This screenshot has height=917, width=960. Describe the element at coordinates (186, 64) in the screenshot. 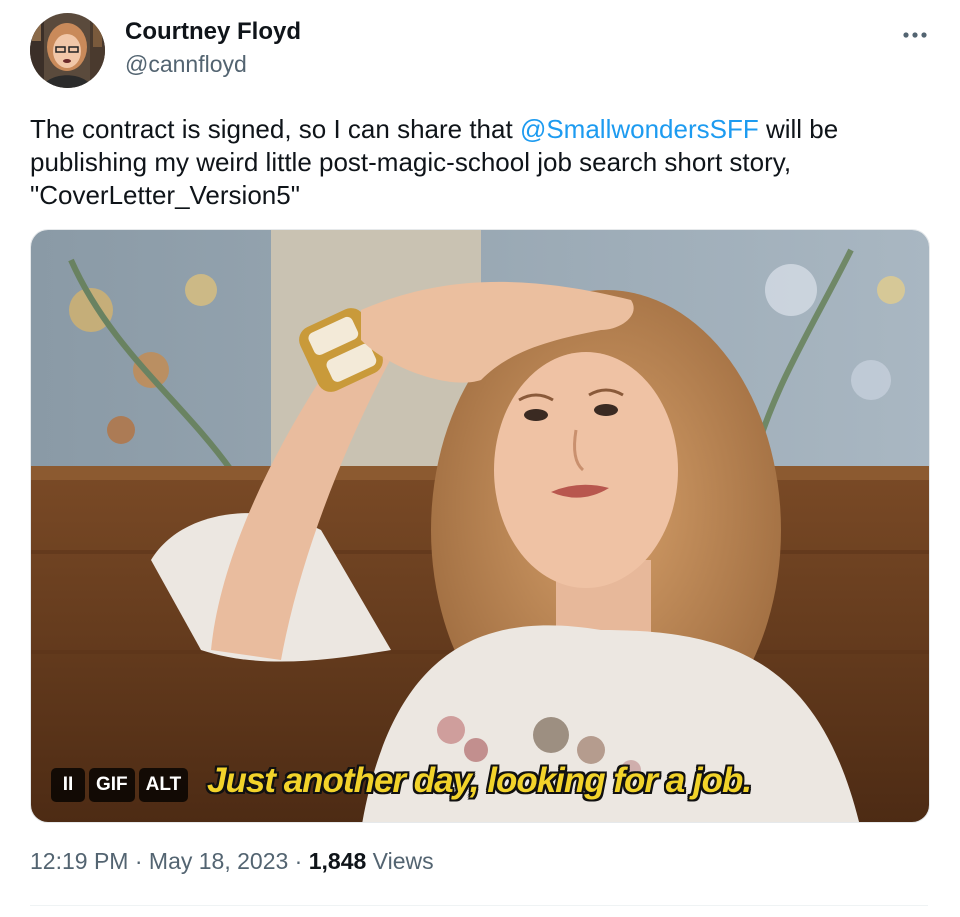

I see `author-handle: @cannfloyd` at that location.